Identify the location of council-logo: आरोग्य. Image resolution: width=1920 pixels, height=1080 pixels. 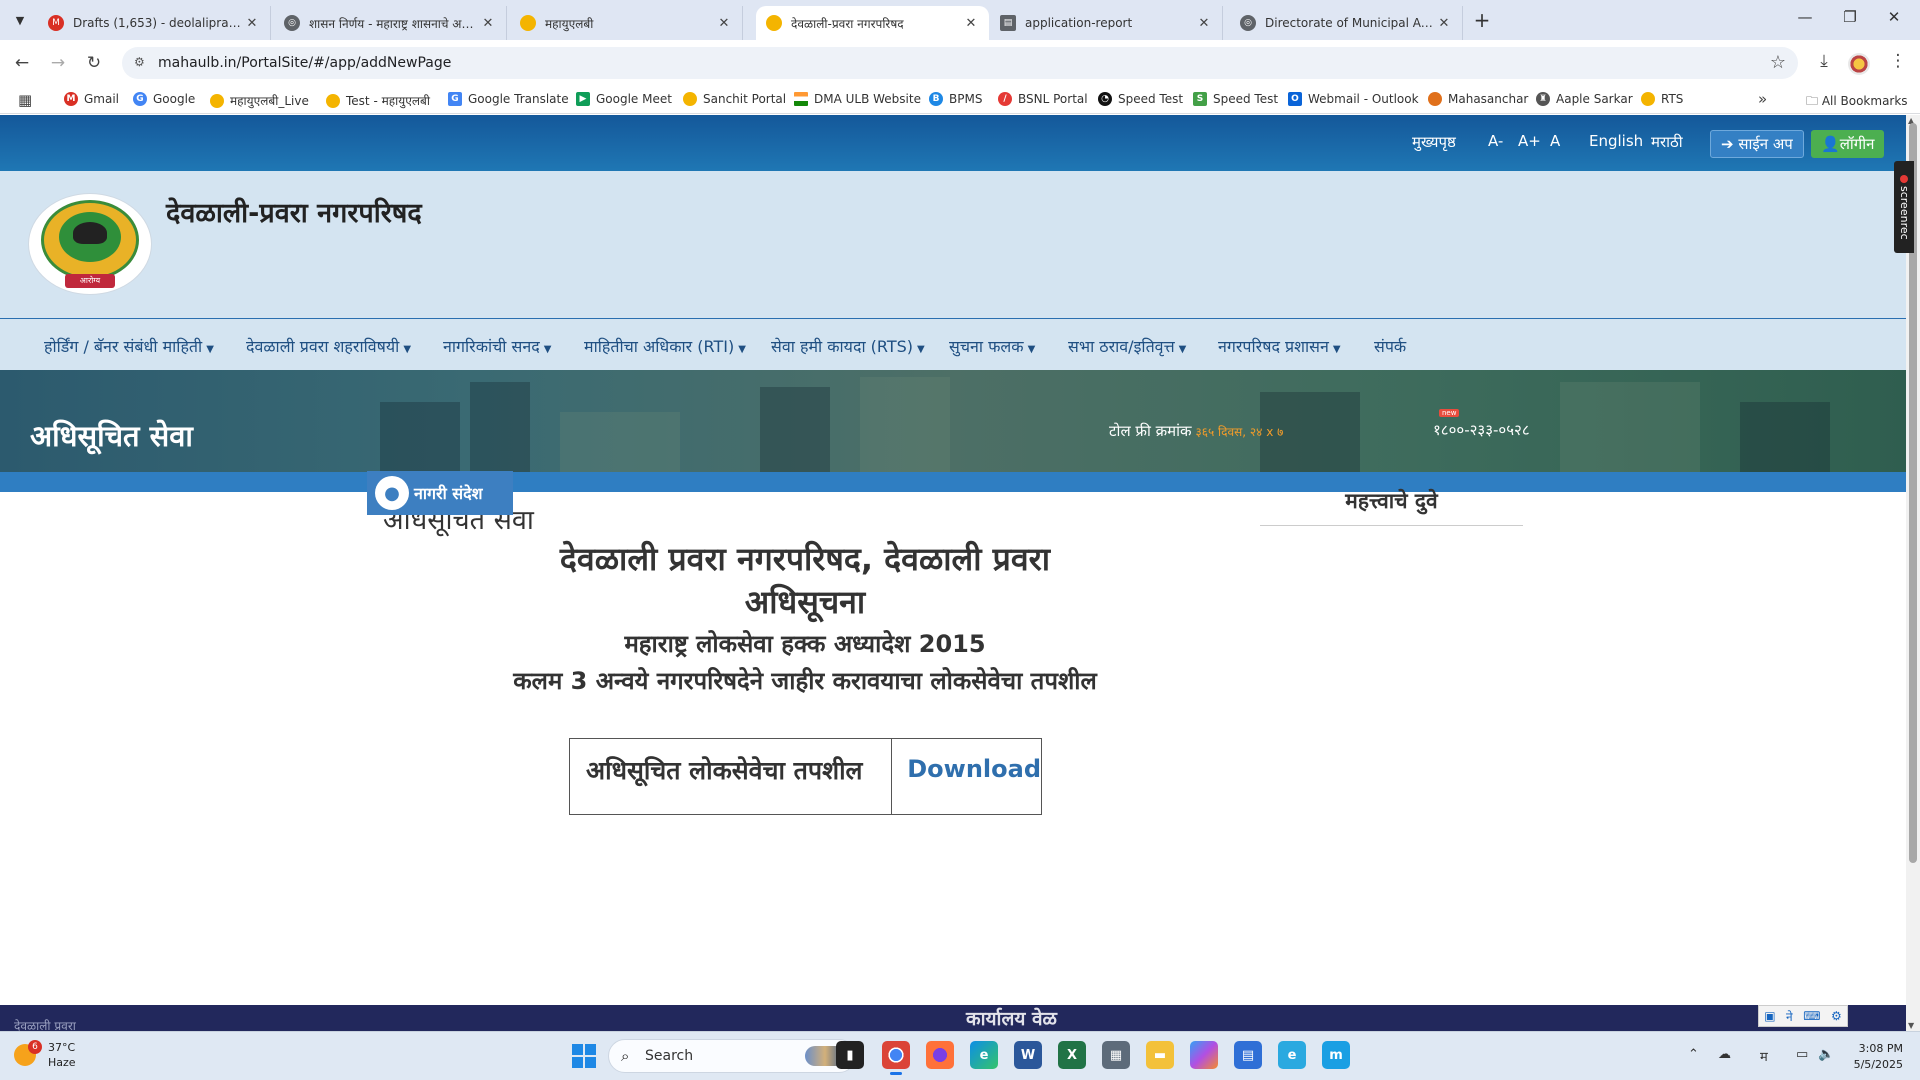
(90, 244).